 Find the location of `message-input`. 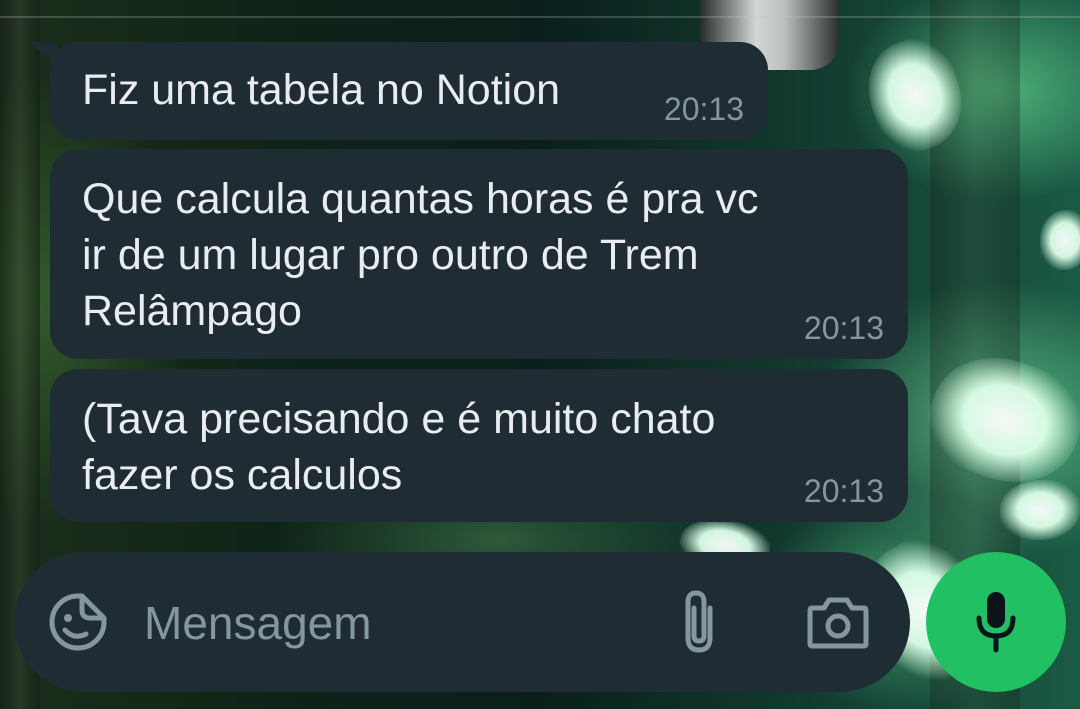

message-input is located at coordinates (394, 623).